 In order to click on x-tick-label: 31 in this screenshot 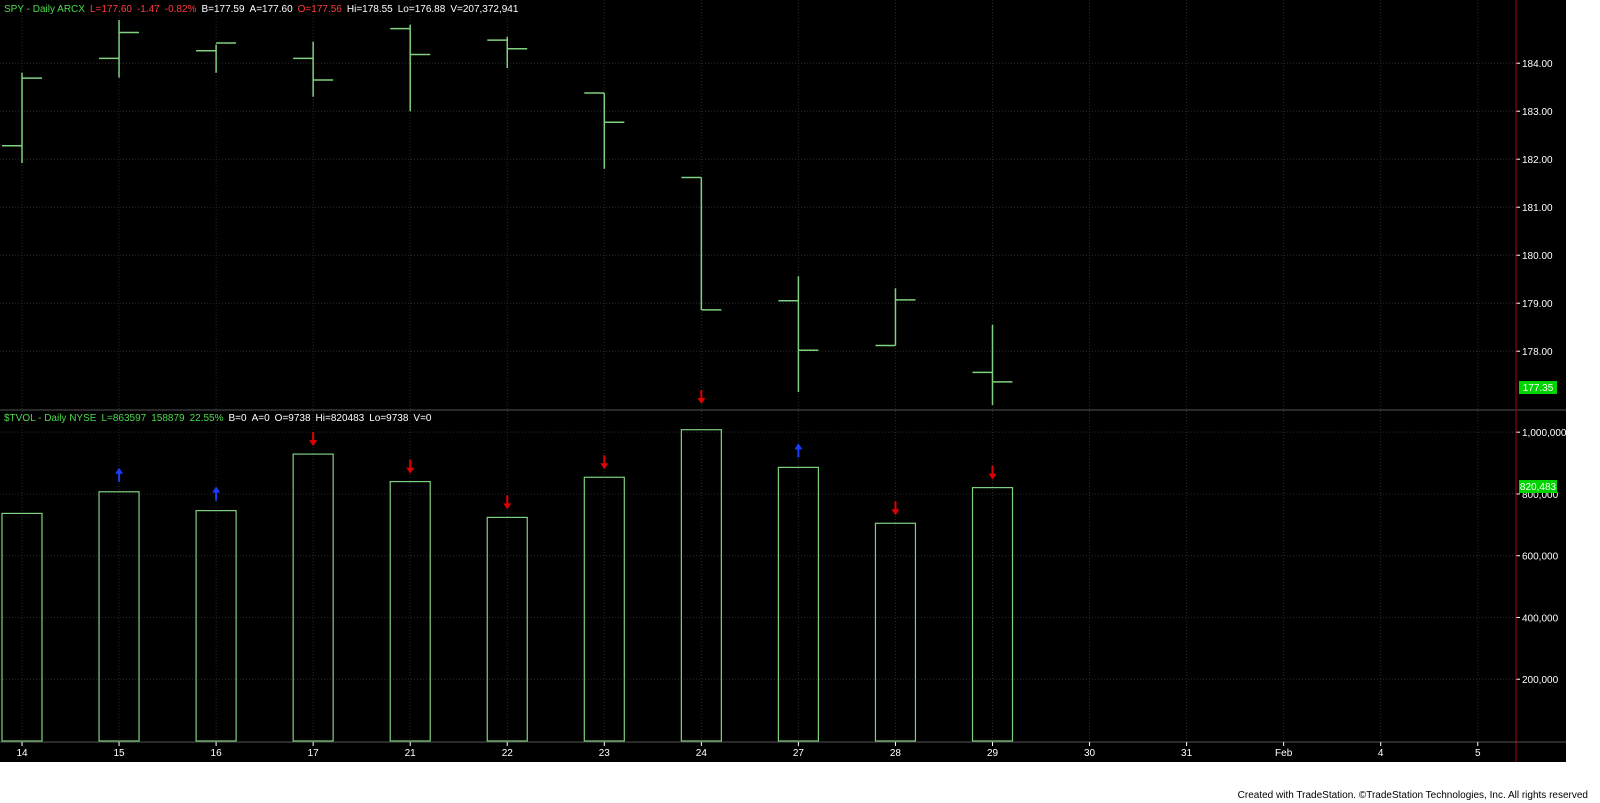, I will do `click(1187, 753)`.